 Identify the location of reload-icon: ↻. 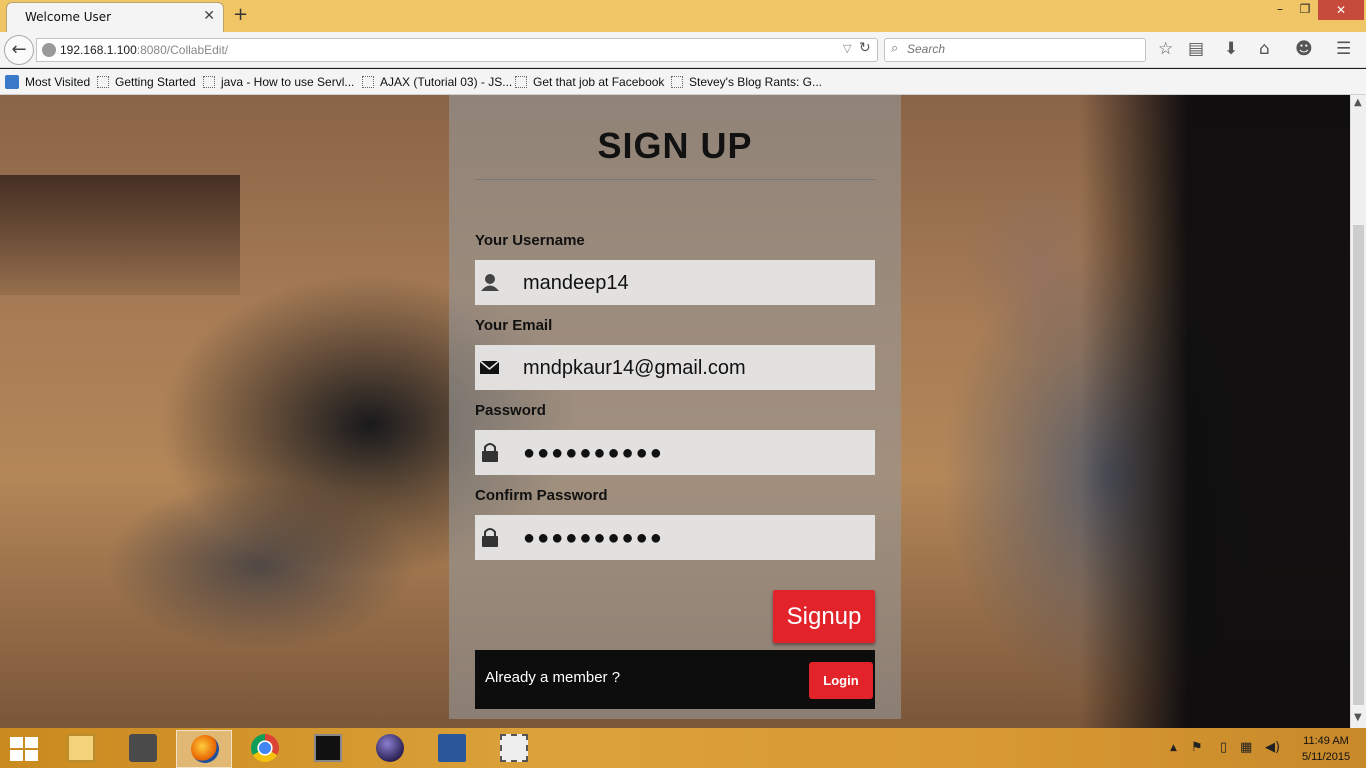
(865, 48).